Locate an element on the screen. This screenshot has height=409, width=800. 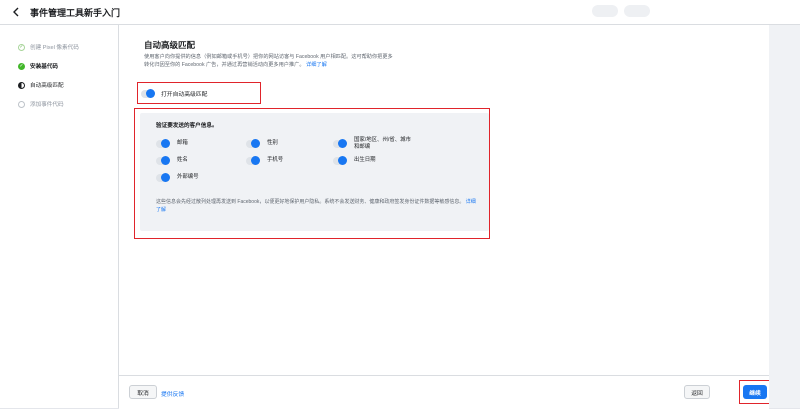
chevron-left-icon is located at coordinates (16, 12).